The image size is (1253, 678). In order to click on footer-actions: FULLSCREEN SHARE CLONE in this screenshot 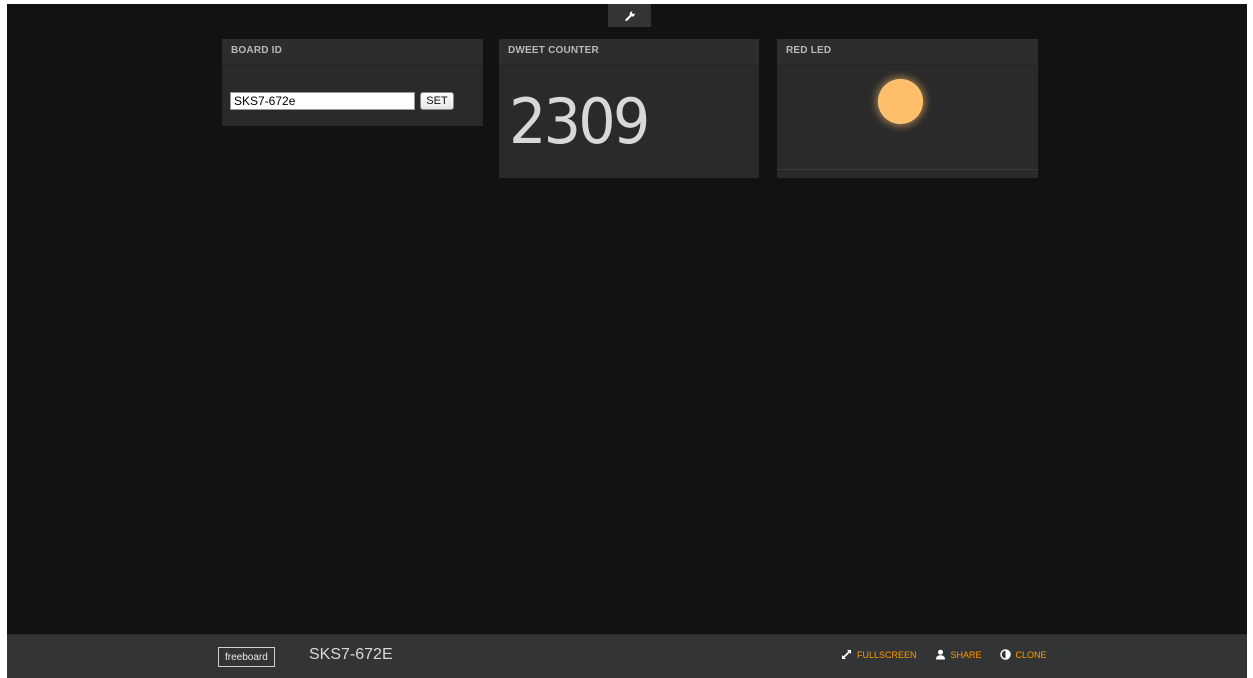, I will do `click(944, 654)`.